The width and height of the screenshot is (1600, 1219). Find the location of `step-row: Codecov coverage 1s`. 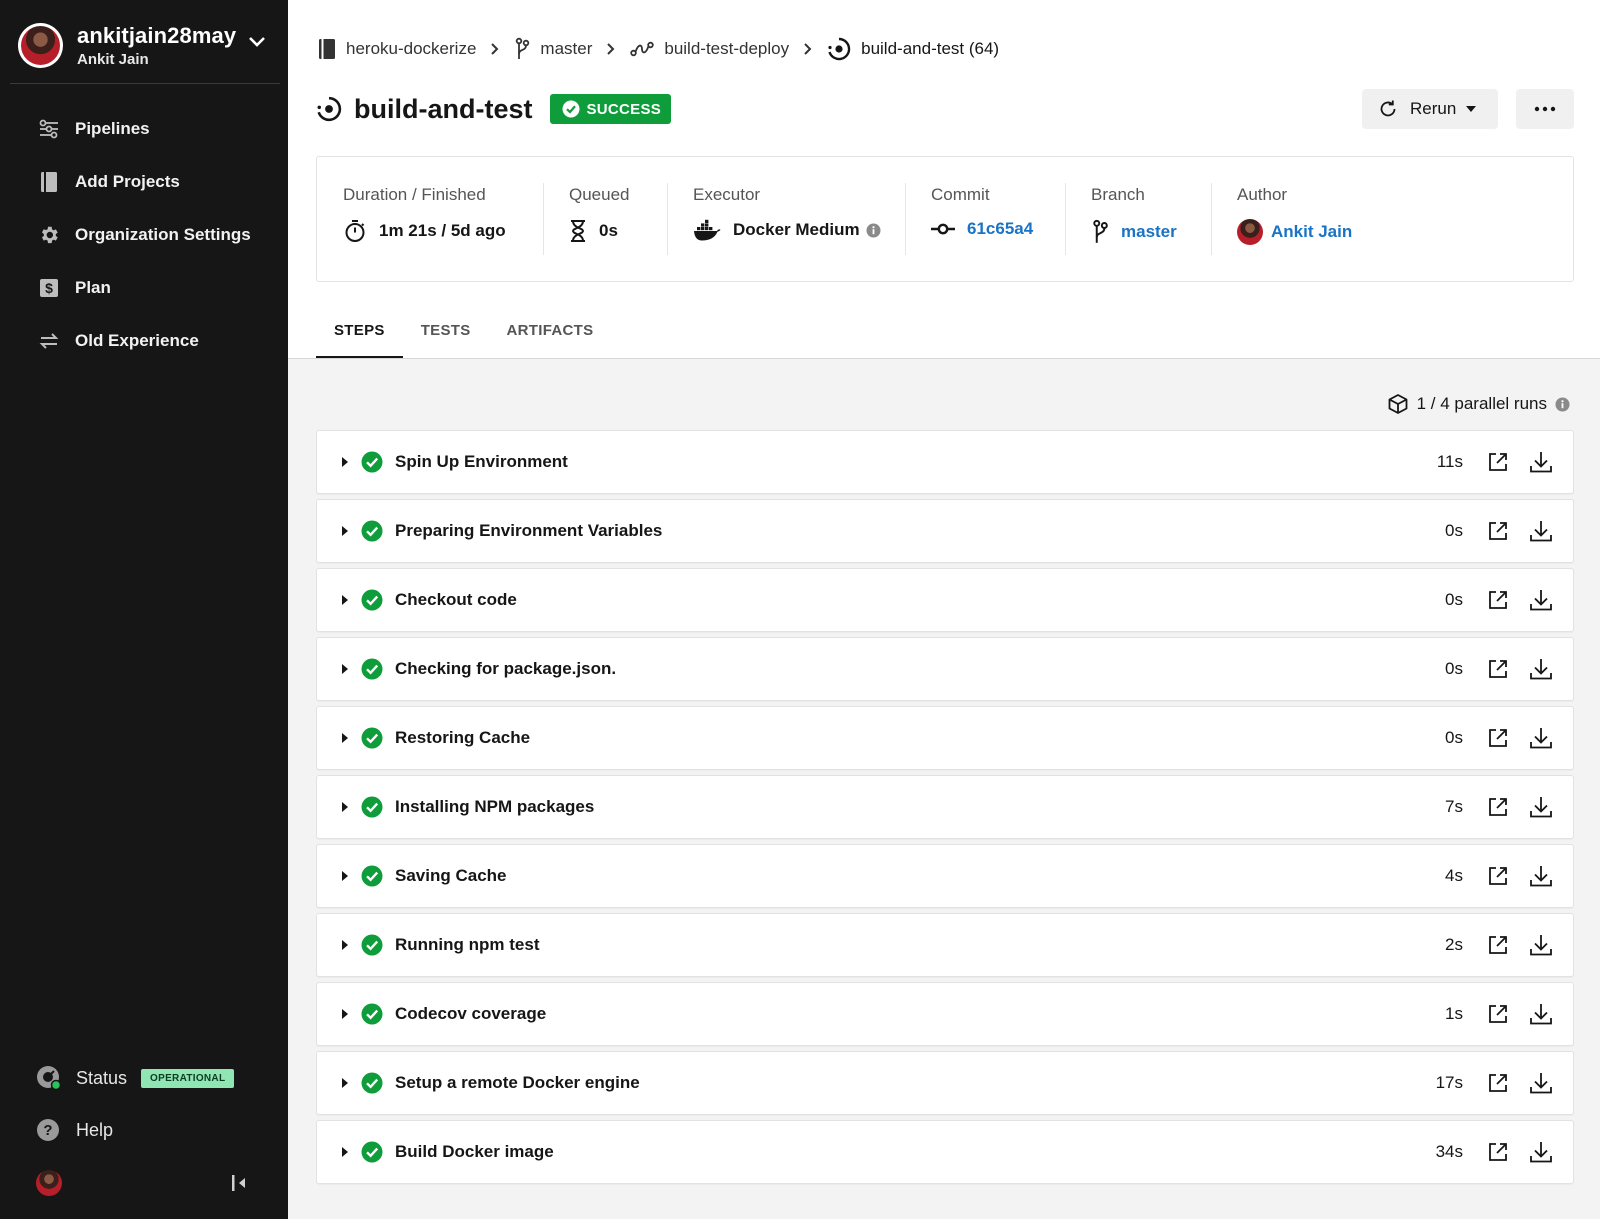

step-row: Codecov coverage 1s is located at coordinates (945, 1014).